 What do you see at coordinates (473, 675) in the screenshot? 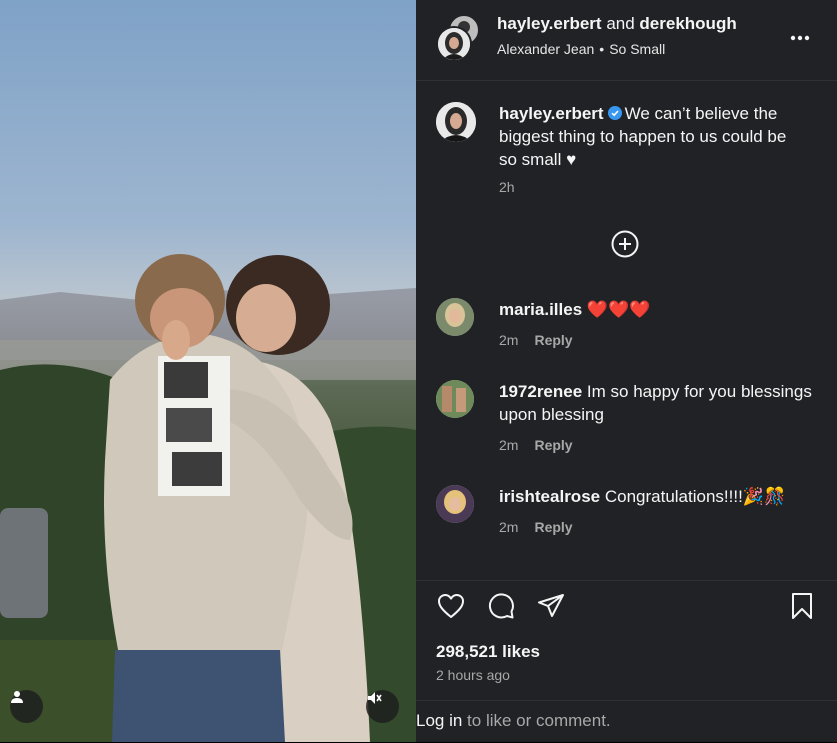
I see `post-timestamp: 2 hours ago` at bounding box center [473, 675].